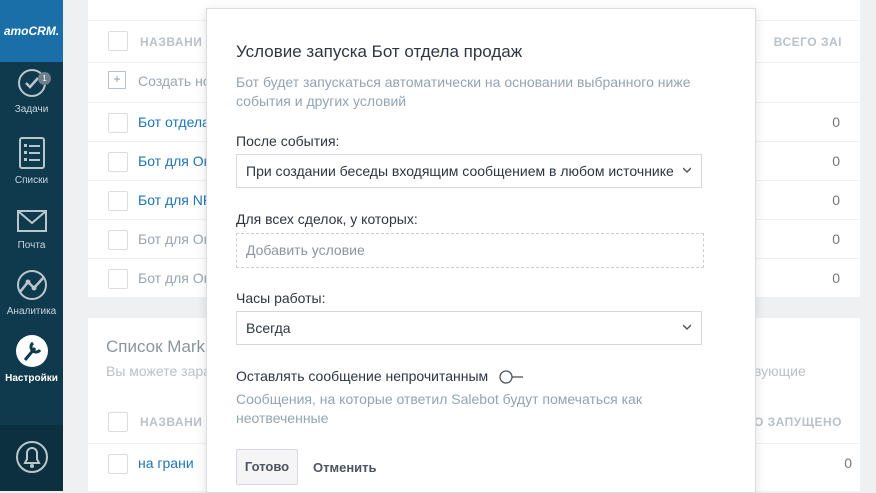 The width and height of the screenshot is (876, 493). What do you see at coordinates (31, 31) in the screenshot?
I see `app-logo: amoCRM.` at bounding box center [31, 31].